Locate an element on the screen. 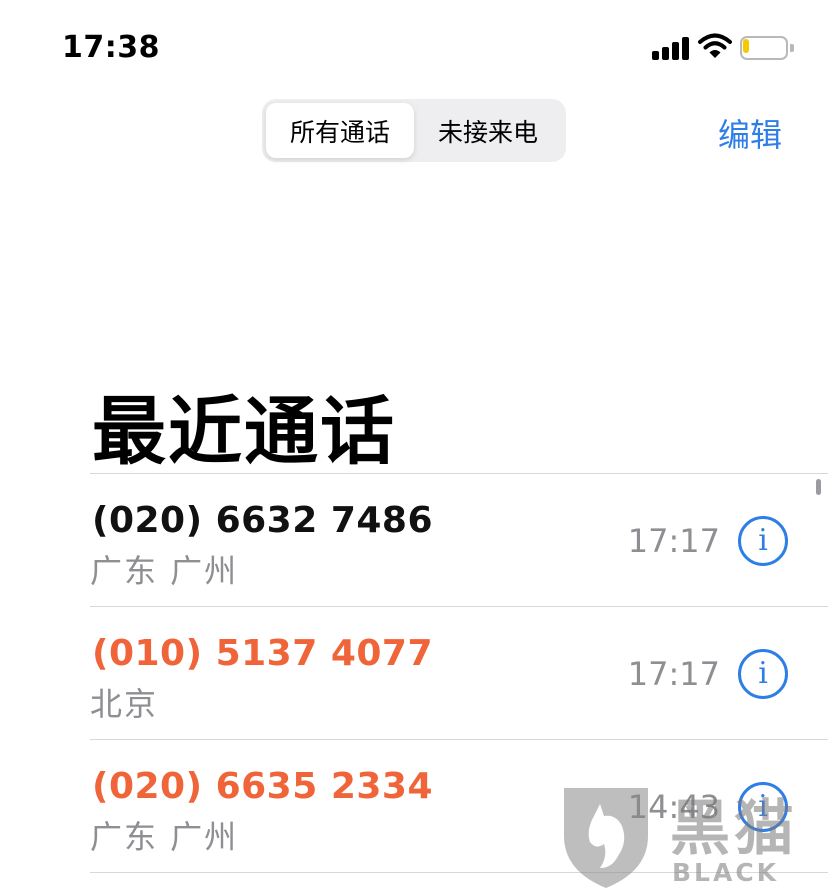  call-number: (020) 6632 7486 is located at coordinates (263, 520).